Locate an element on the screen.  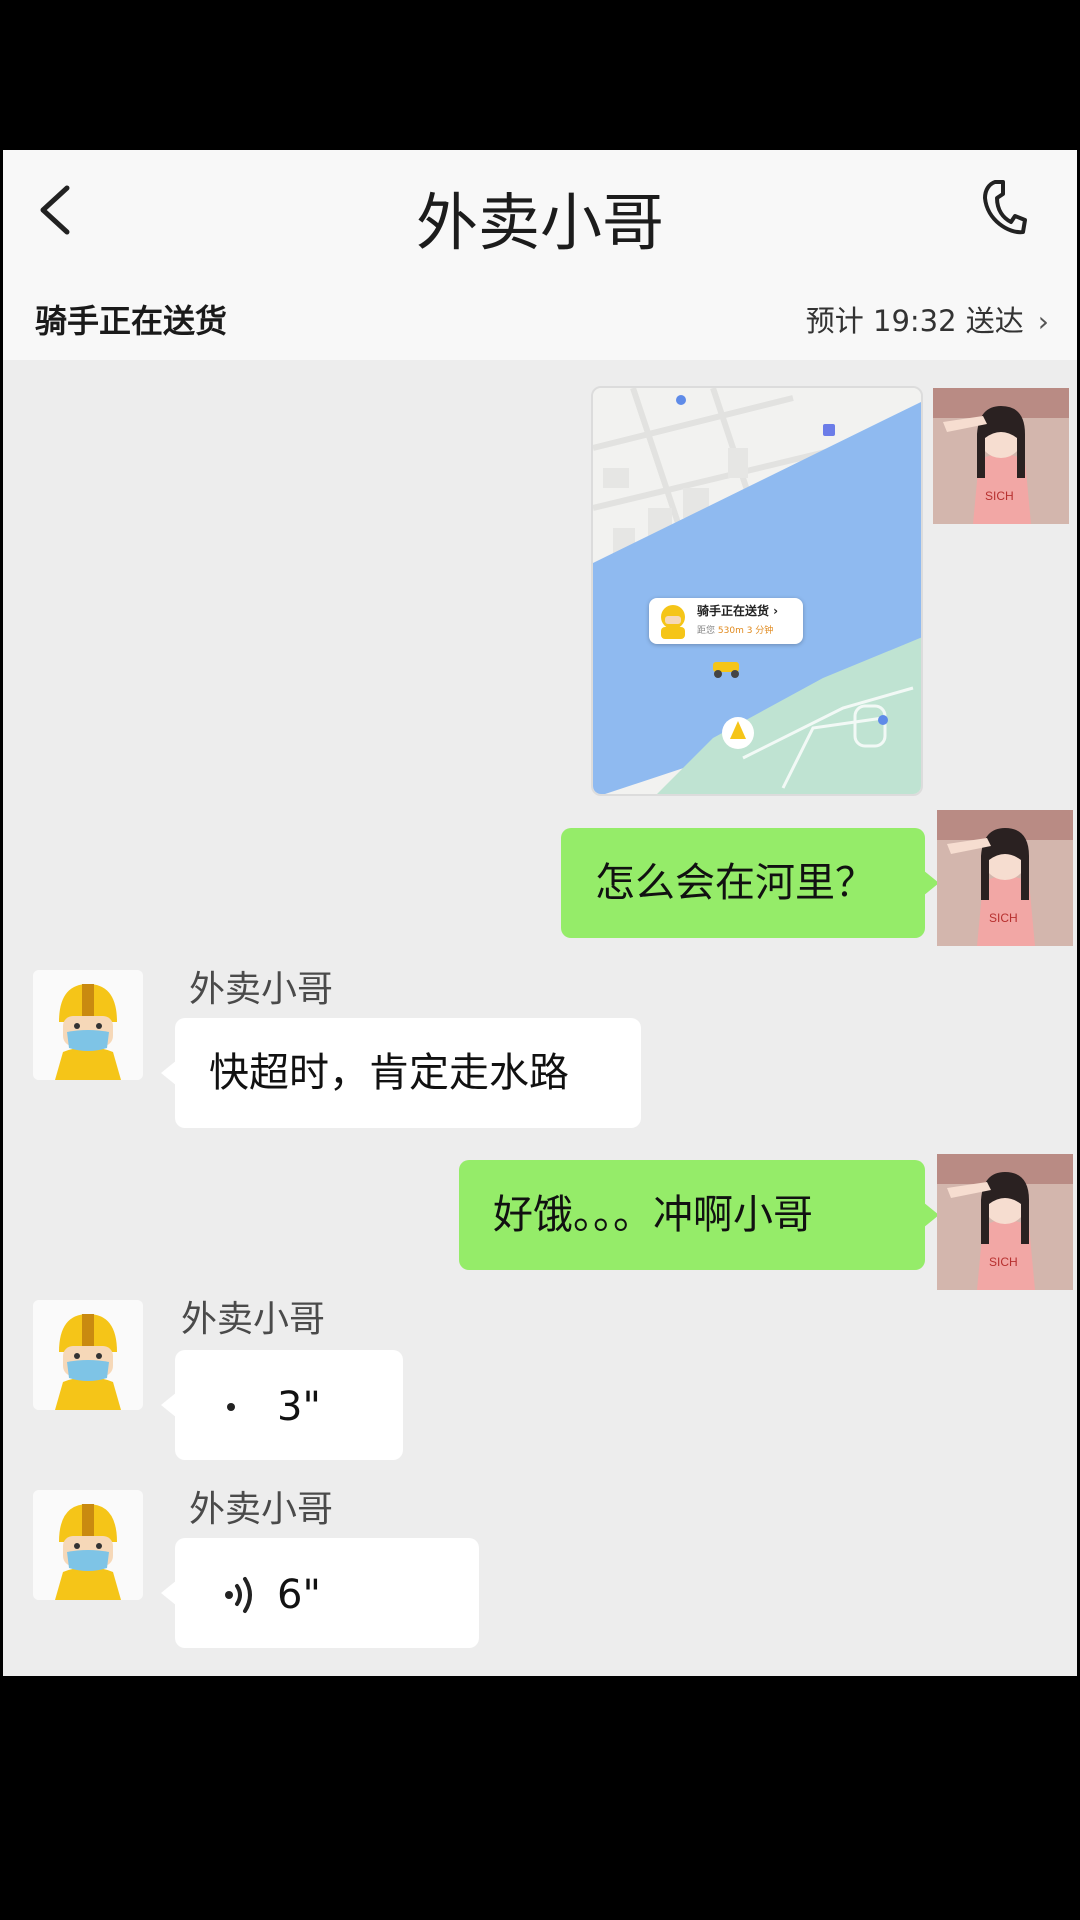
rider-status-card: 骑手正在送货 › 距您 530m 3 分钟 is located at coordinates (726, 621).